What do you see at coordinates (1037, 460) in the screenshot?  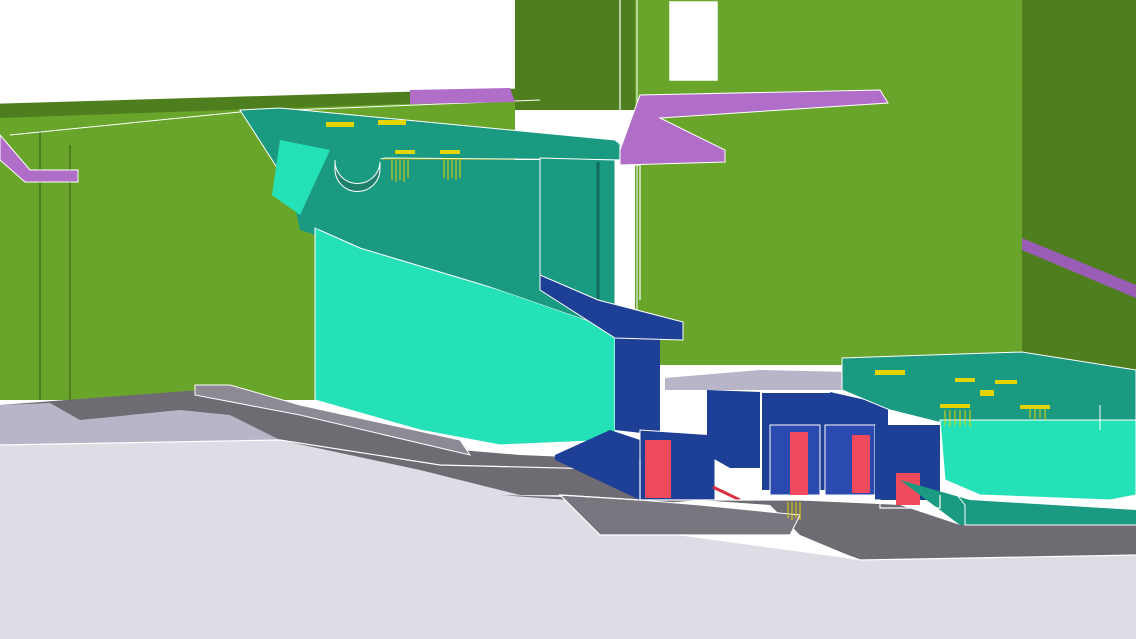 I see `teal-unit-right-front` at bounding box center [1037, 460].